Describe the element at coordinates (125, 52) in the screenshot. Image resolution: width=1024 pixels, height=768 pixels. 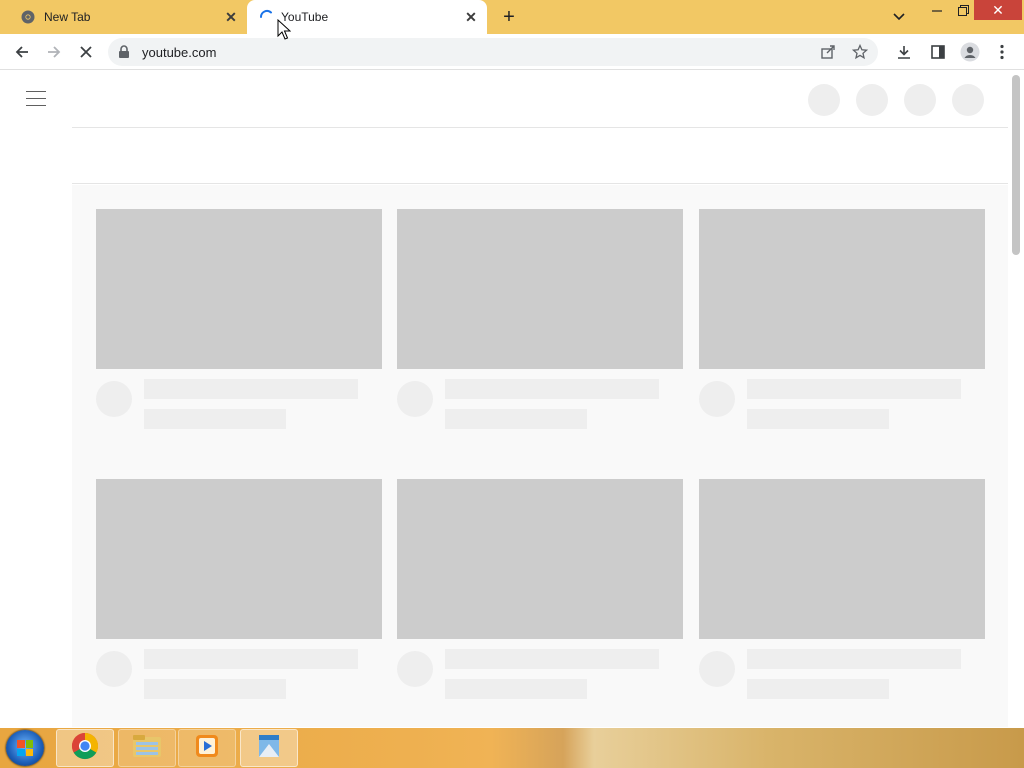
I see `lock-icon` at that location.